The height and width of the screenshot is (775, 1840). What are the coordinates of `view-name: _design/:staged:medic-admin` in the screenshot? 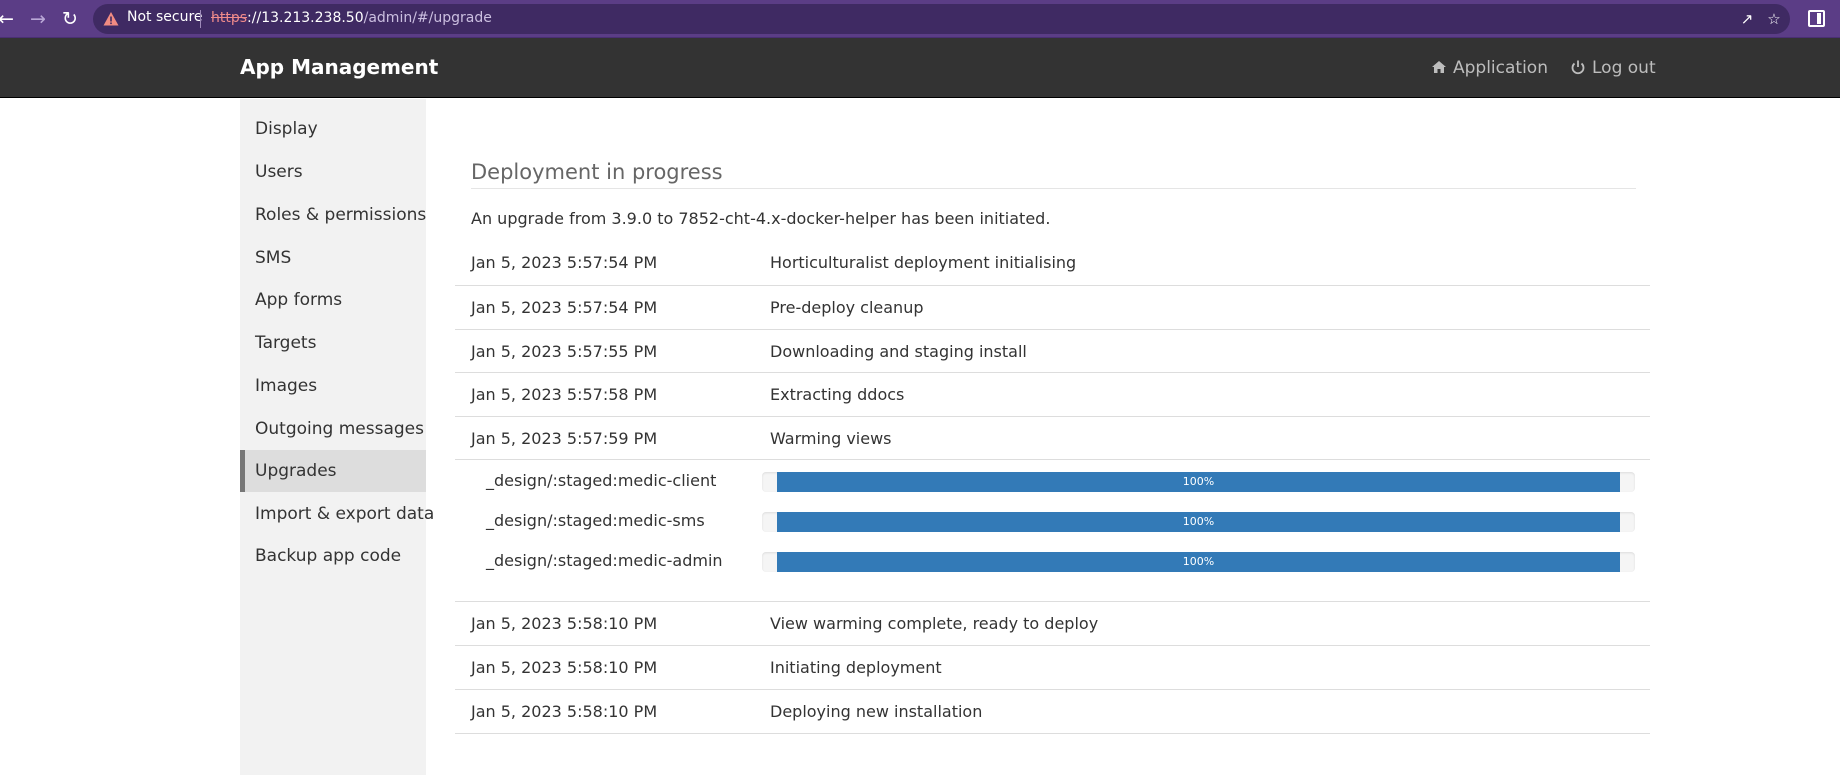 It's located at (604, 560).